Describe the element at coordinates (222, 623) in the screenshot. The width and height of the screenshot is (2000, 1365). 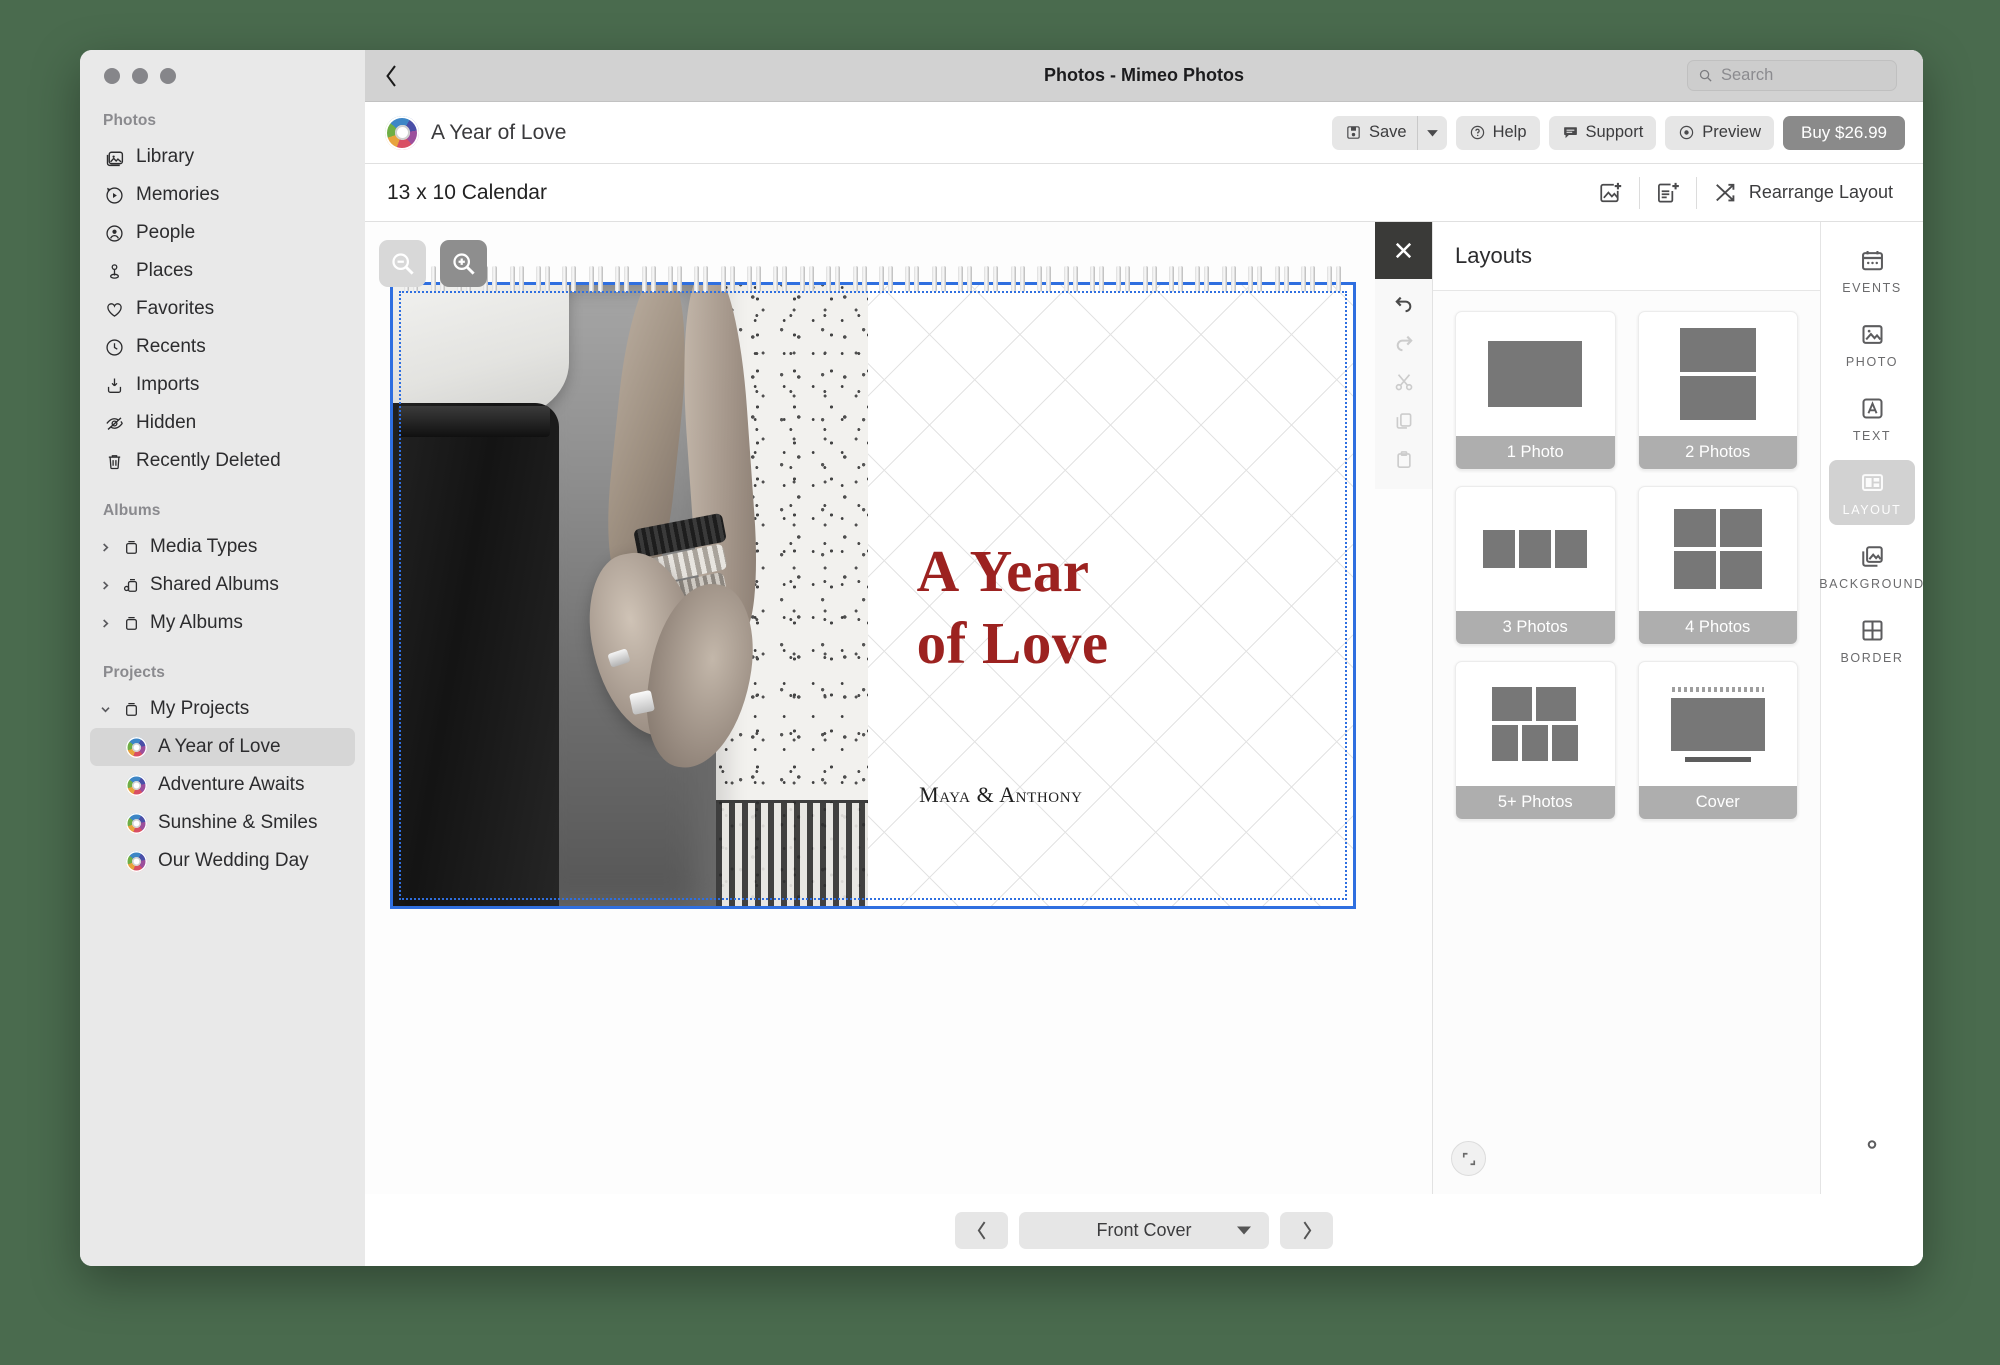
I see `sidebar-item-my-albums: My Albums` at that location.